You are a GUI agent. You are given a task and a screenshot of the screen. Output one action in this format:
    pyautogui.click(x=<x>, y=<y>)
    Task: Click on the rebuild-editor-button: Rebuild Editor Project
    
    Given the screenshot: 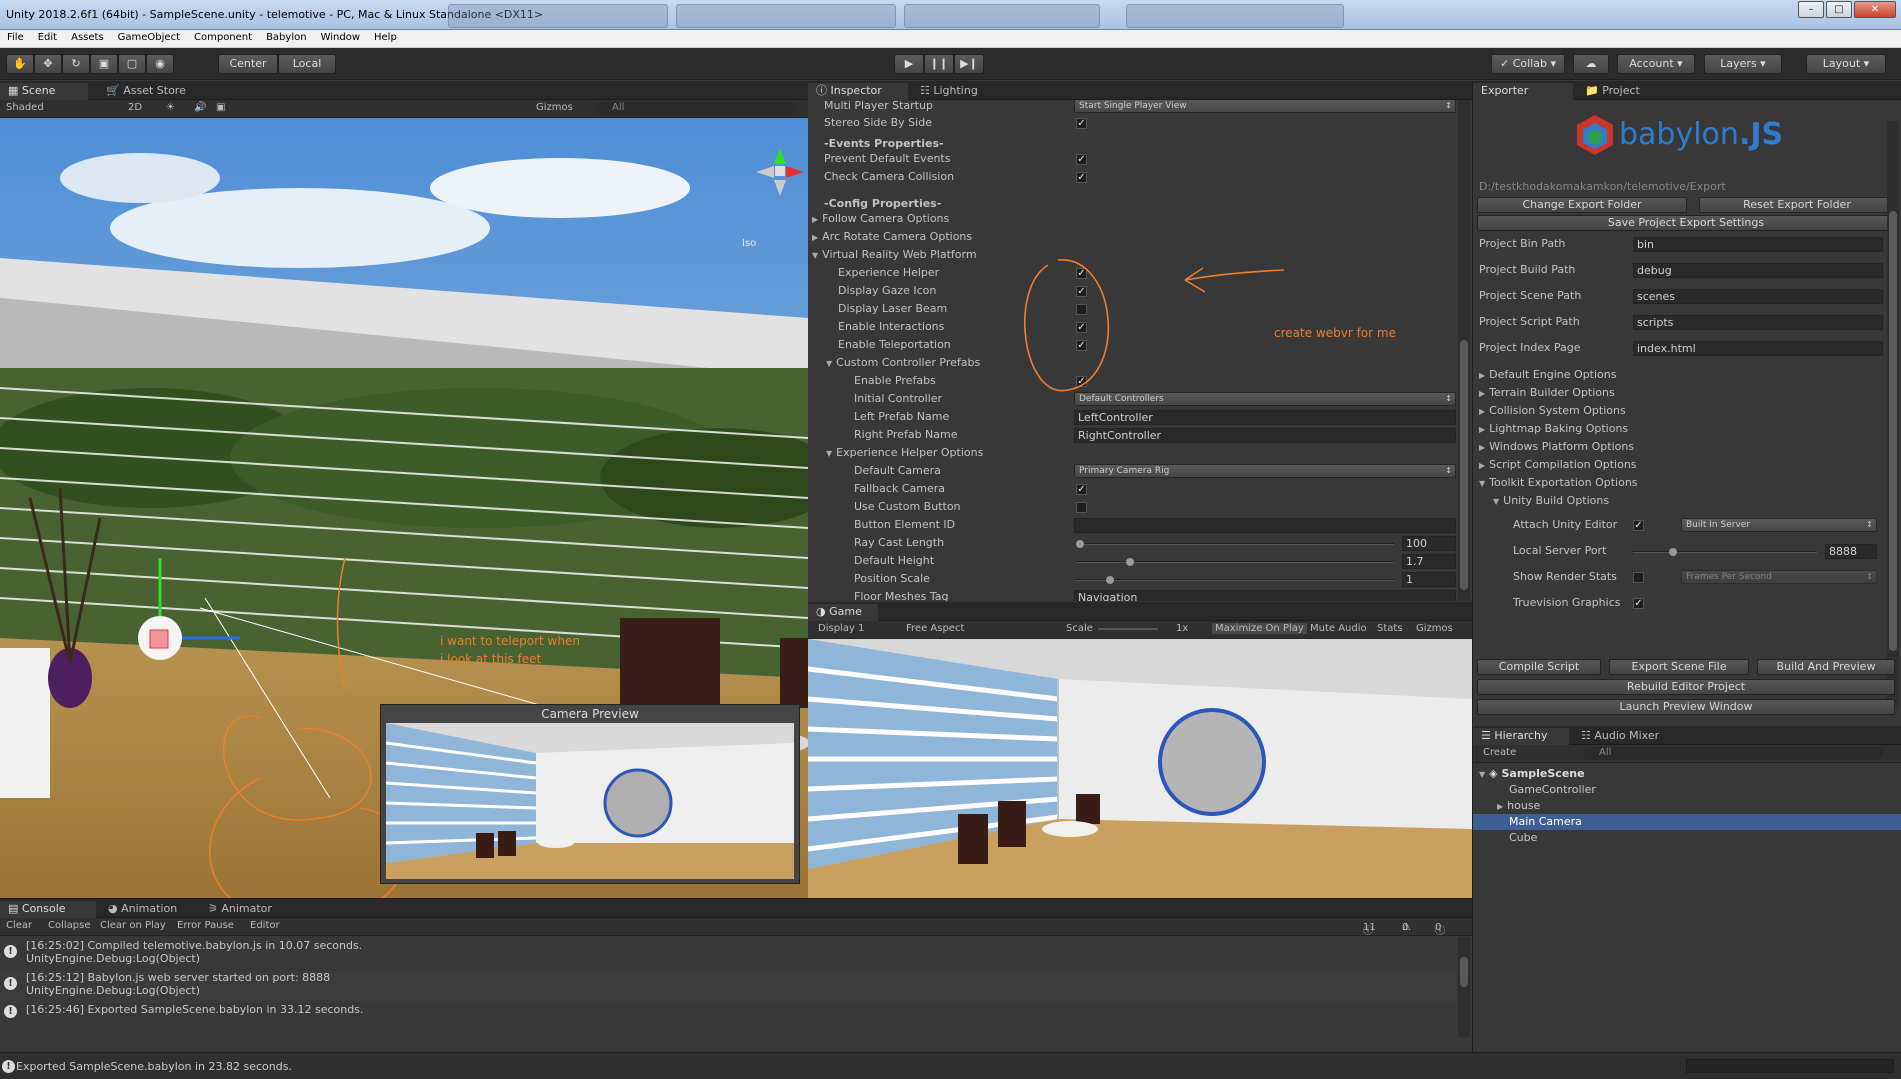 What is the action you would take?
    pyautogui.click(x=1686, y=687)
    